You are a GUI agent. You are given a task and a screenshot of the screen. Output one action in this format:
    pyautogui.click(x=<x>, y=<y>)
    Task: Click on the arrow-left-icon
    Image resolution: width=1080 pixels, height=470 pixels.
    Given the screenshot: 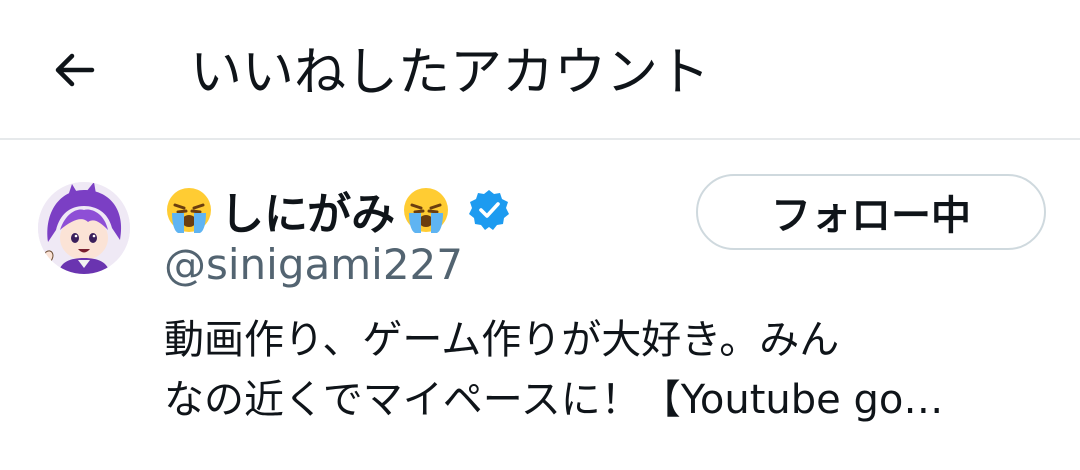 What is the action you would take?
    pyautogui.click(x=75, y=70)
    